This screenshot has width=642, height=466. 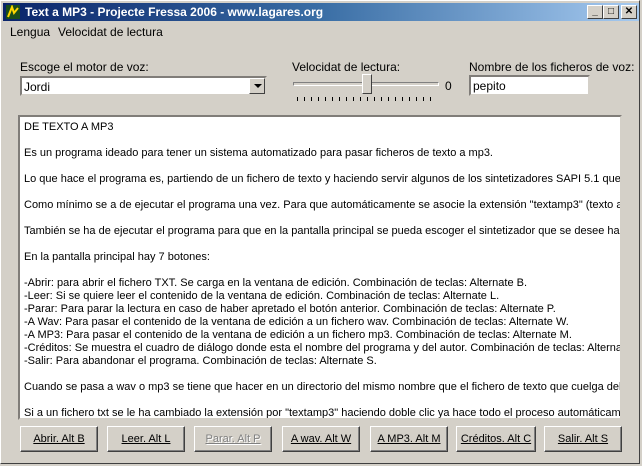 I want to click on voice-files-label: Nombre de los ficheros de voz:, so click(x=552, y=67).